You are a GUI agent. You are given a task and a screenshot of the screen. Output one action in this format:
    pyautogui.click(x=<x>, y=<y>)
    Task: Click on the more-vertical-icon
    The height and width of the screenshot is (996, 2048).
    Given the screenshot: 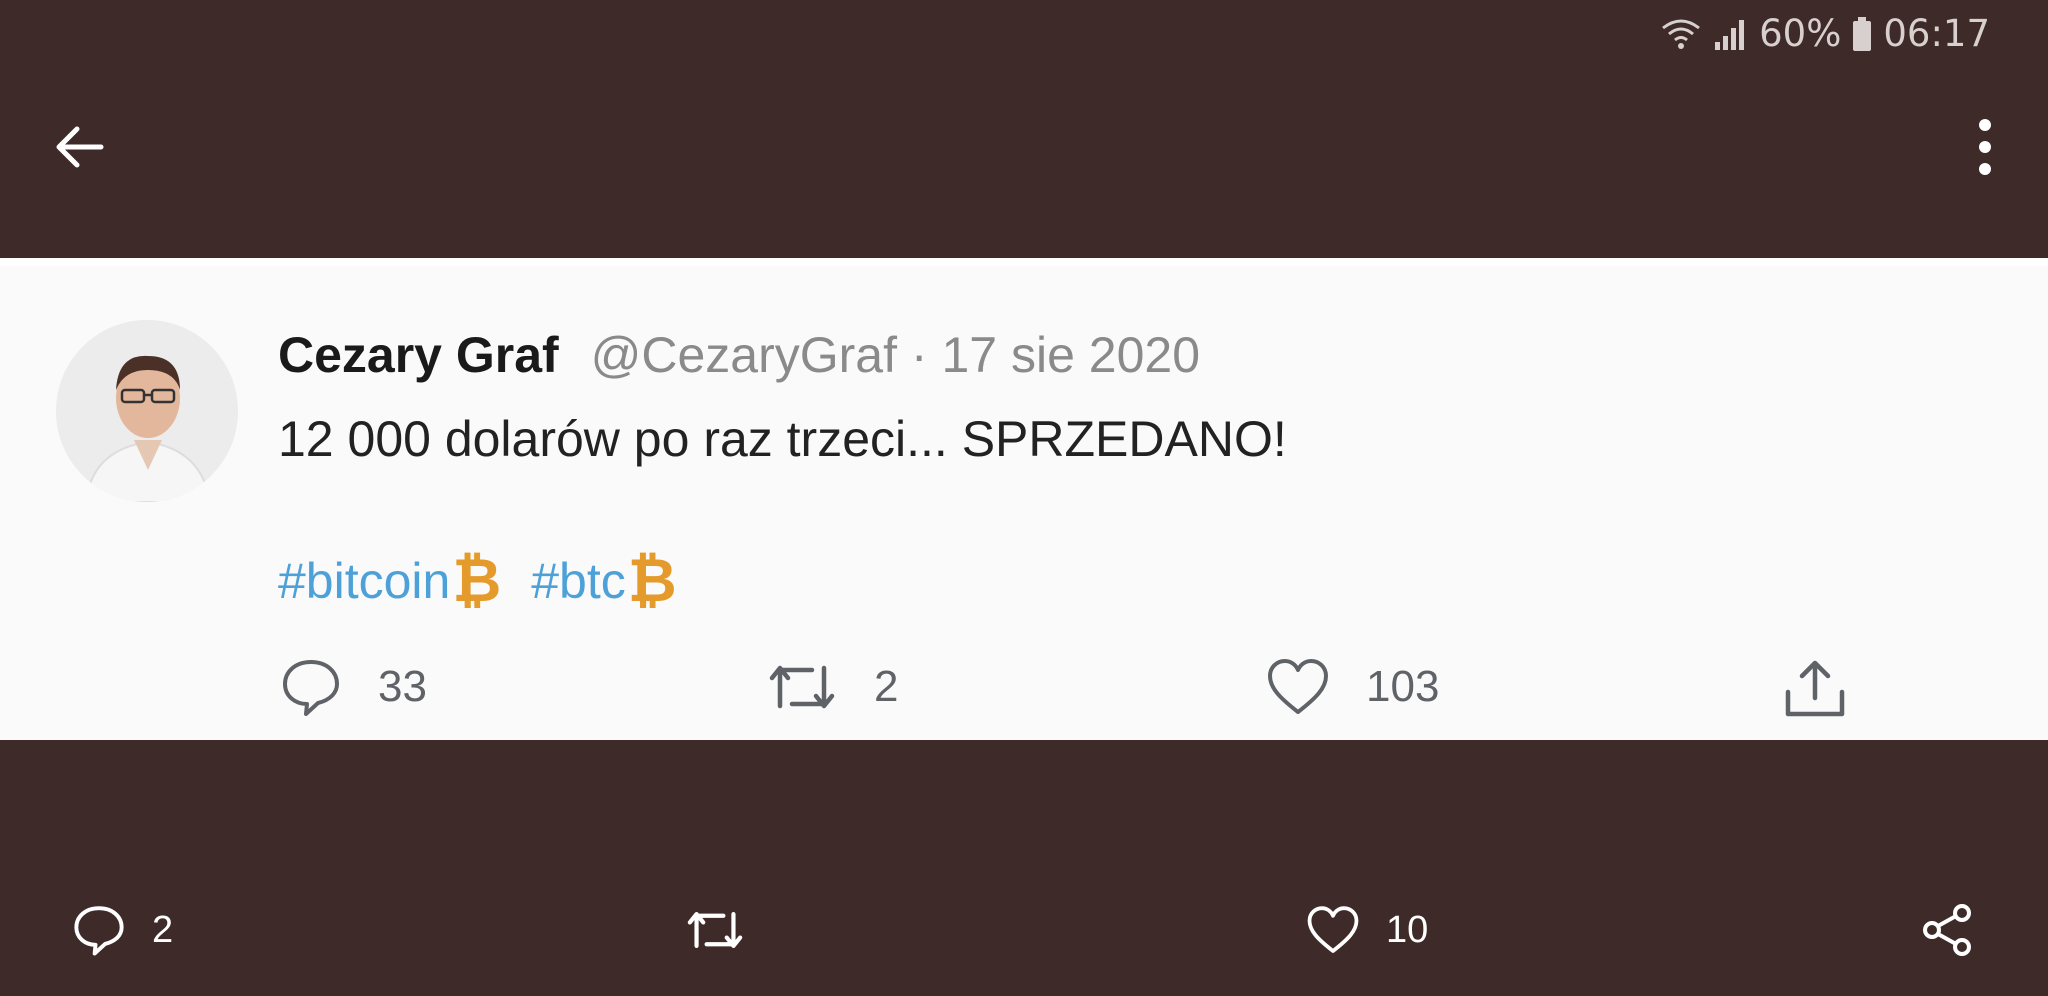 What is the action you would take?
    pyautogui.click(x=1985, y=147)
    